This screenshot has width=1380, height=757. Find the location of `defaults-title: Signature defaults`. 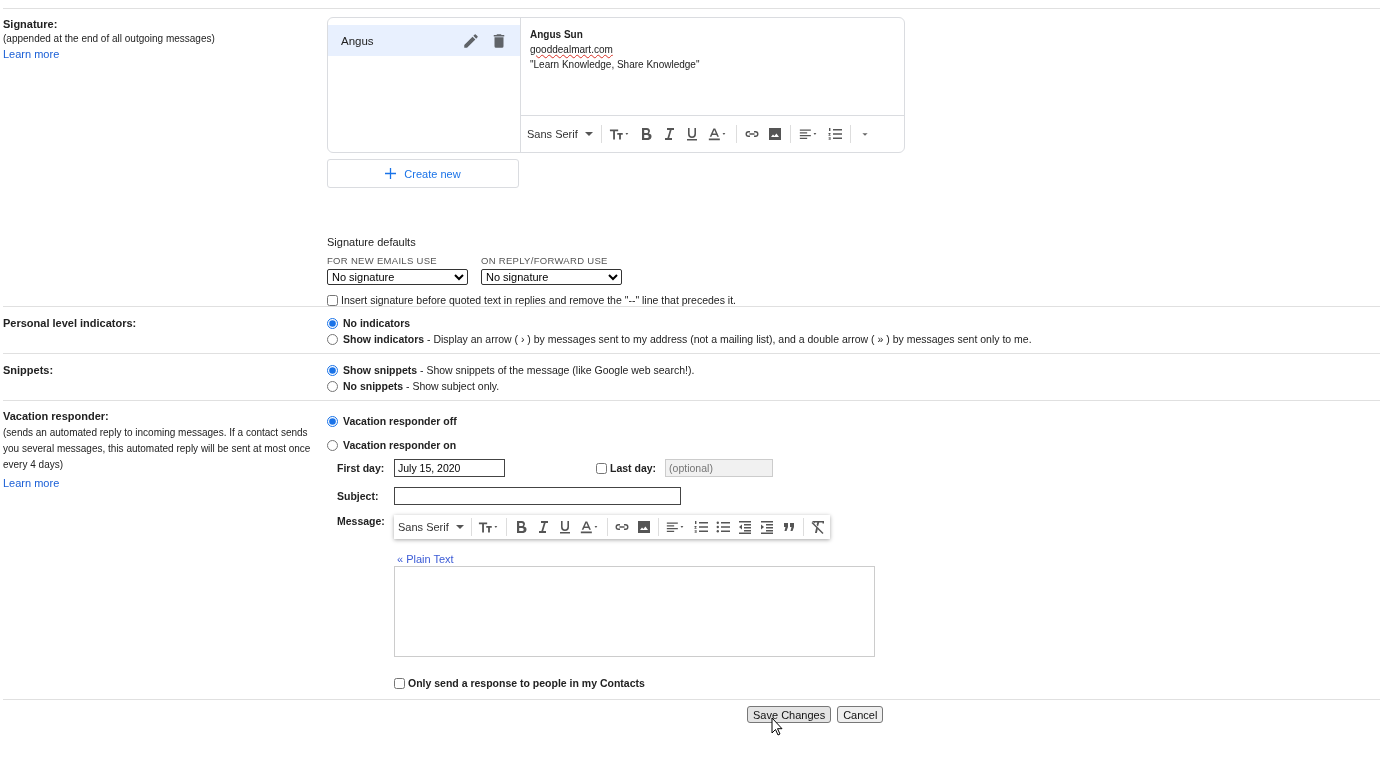

defaults-title: Signature defaults is located at coordinates (372, 242).